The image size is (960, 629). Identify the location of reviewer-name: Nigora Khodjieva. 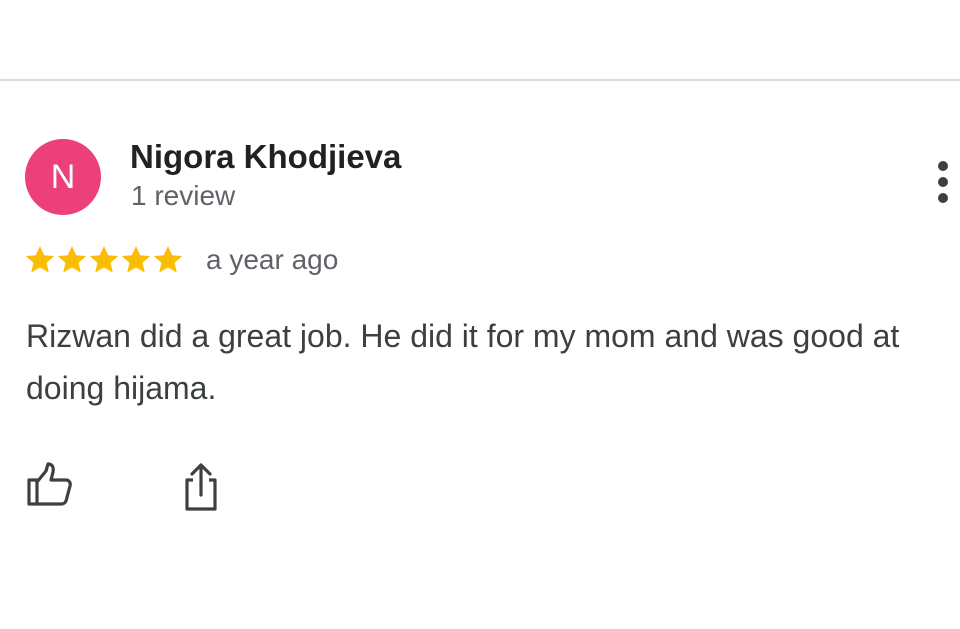
(265, 157).